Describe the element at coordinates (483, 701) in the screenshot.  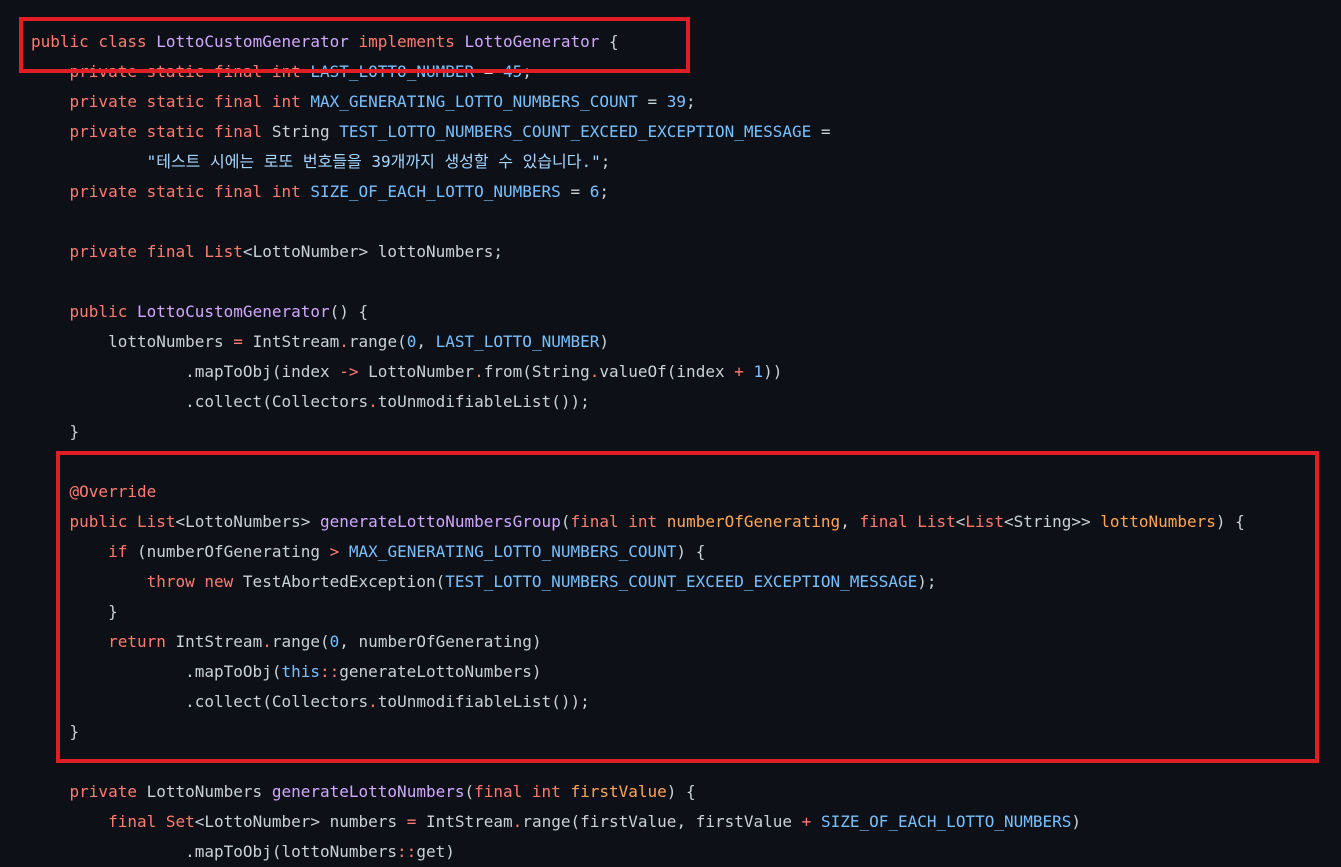
I see `code-token: toUnmodifiableList());` at that location.